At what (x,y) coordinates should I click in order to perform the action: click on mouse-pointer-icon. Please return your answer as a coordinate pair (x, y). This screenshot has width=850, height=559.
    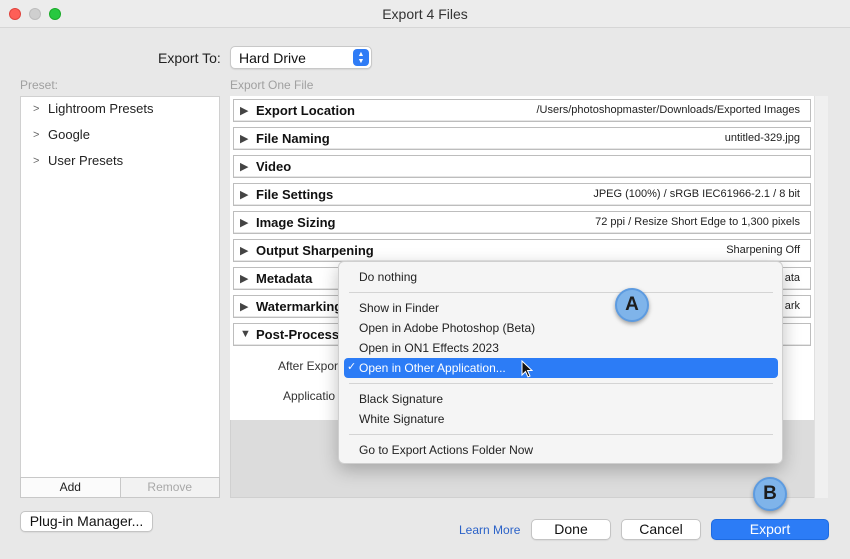
    Looking at the image, I should click on (527, 369).